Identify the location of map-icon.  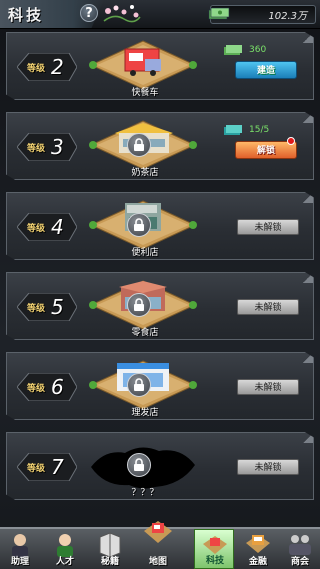
(158, 532).